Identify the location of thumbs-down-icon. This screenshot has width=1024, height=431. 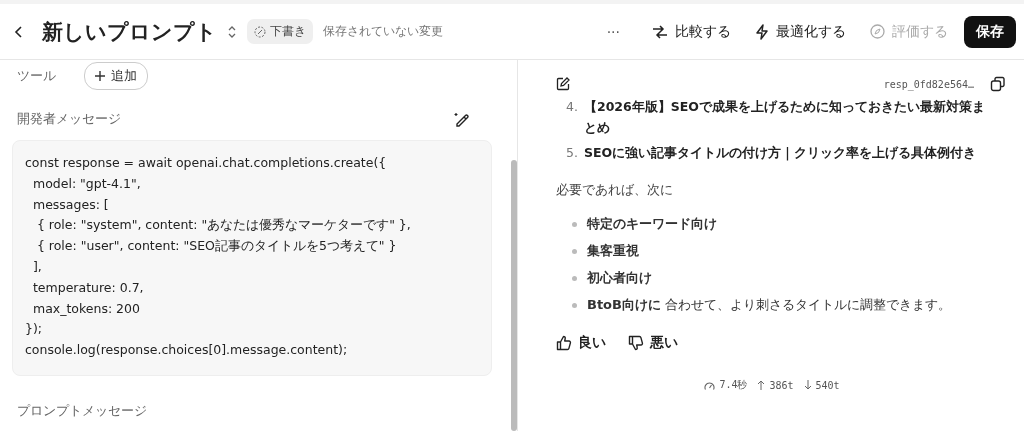
(636, 343).